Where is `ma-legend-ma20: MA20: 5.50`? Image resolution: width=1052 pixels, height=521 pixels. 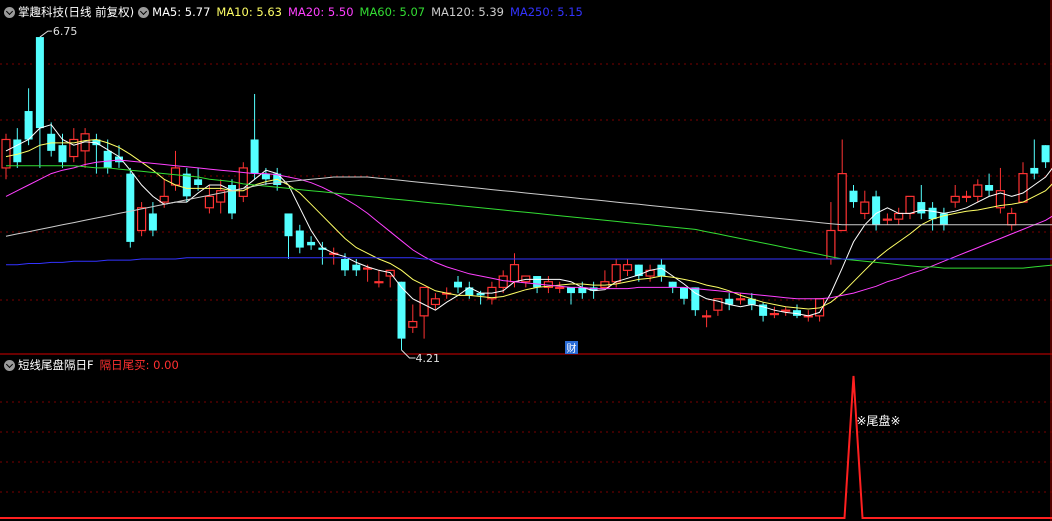
ma-legend-ma20: MA20: 5.50 is located at coordinates (320, 12).